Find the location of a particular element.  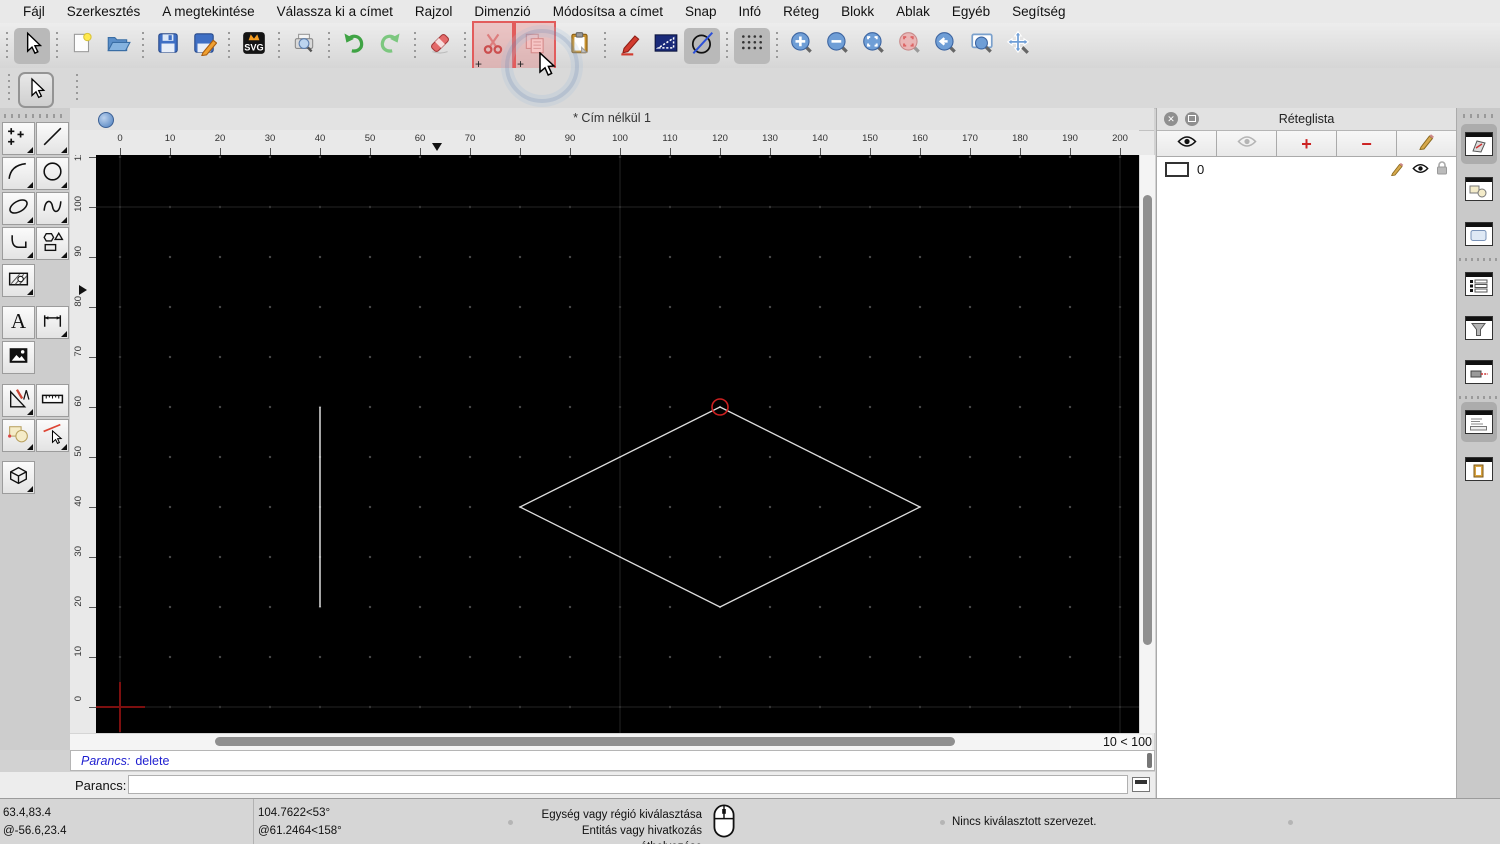

print-preview-button is located at coordinates (304, 46).